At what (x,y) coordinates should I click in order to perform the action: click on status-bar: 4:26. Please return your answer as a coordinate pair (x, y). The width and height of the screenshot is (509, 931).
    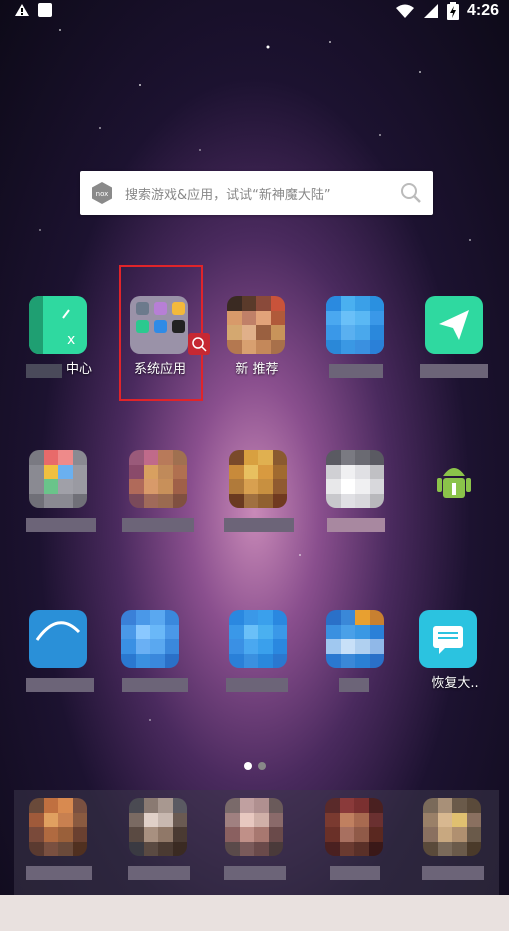
    Looking at the image, I should click on (254, 12).